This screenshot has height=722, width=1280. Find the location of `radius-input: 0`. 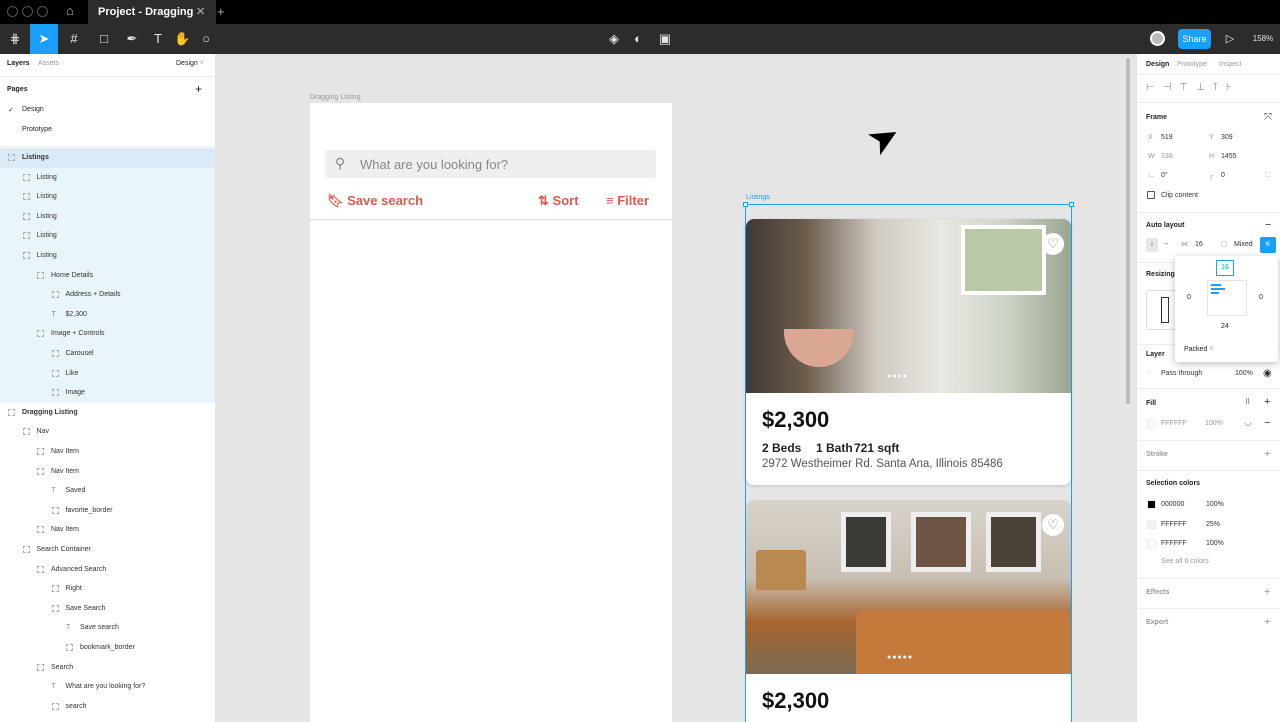

radius-input: 0 is located at coordinates (1223, 175).